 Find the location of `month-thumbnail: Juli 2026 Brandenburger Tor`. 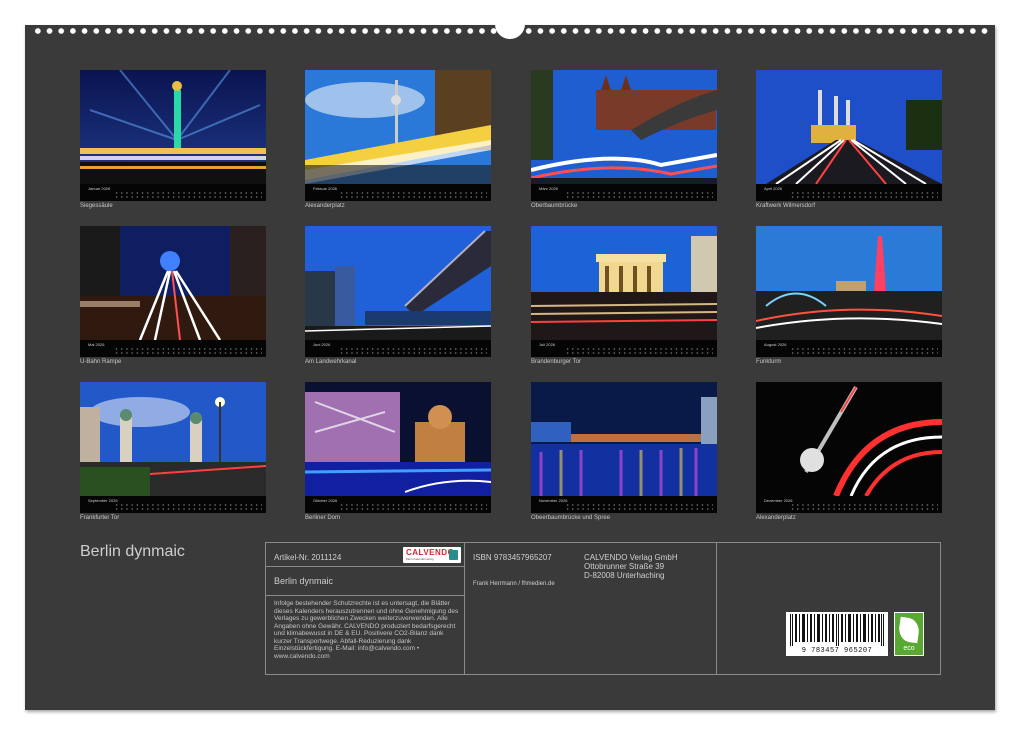

month-thumbnail: Juli 2026 Brandenburger Tor is located at coordinates (624, 298).